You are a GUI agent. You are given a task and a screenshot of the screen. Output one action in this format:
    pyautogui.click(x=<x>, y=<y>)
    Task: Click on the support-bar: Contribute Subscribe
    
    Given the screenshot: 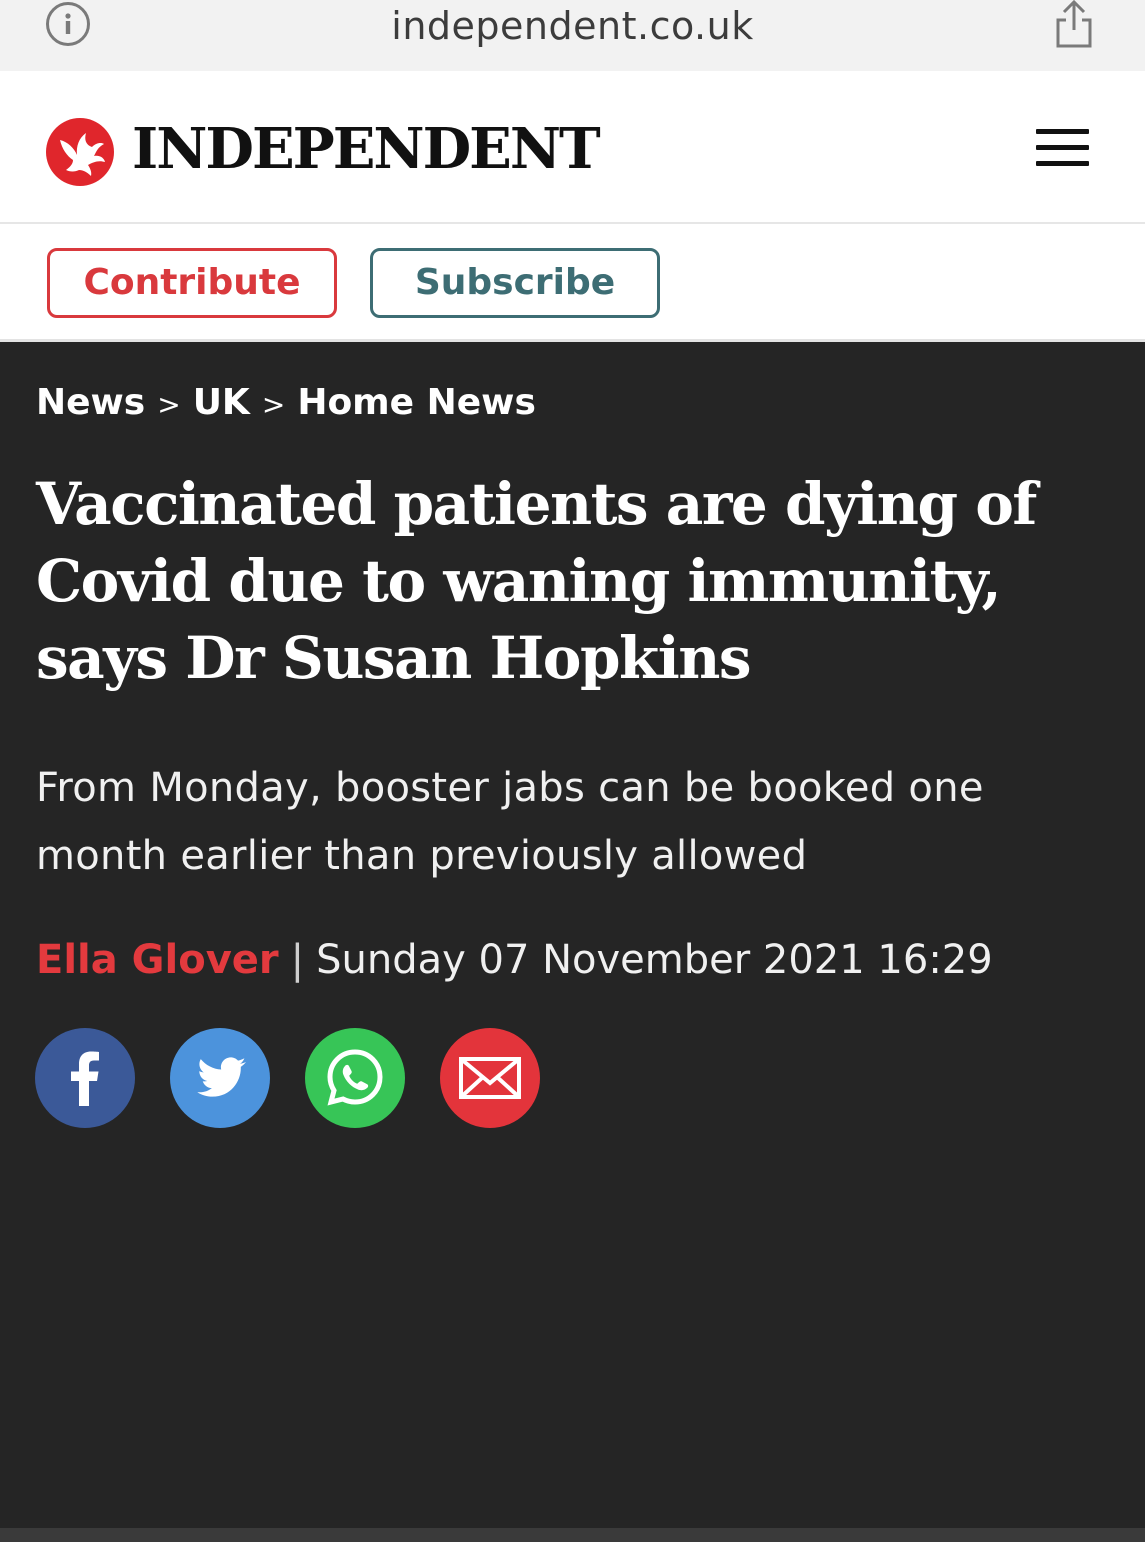 What is the action you would take?
    pyautogui.click(x=572, y=283)
    